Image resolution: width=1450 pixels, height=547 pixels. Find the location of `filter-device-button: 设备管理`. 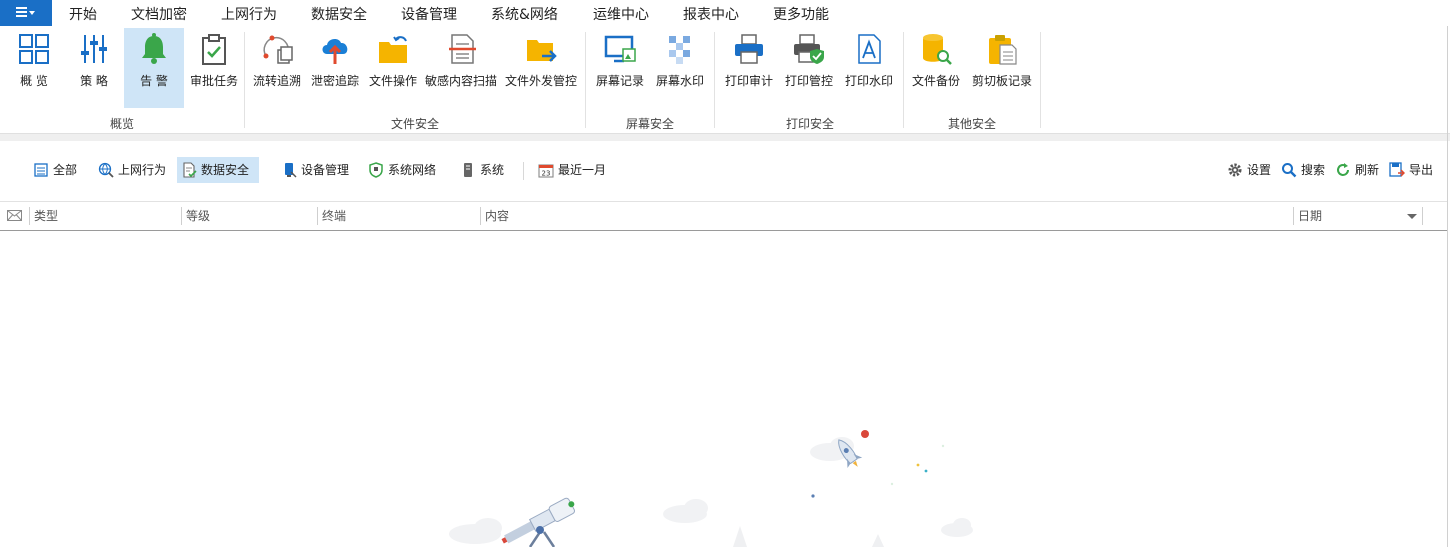

filter-device-button: 设备管理 is located at coordinates (316, 170).